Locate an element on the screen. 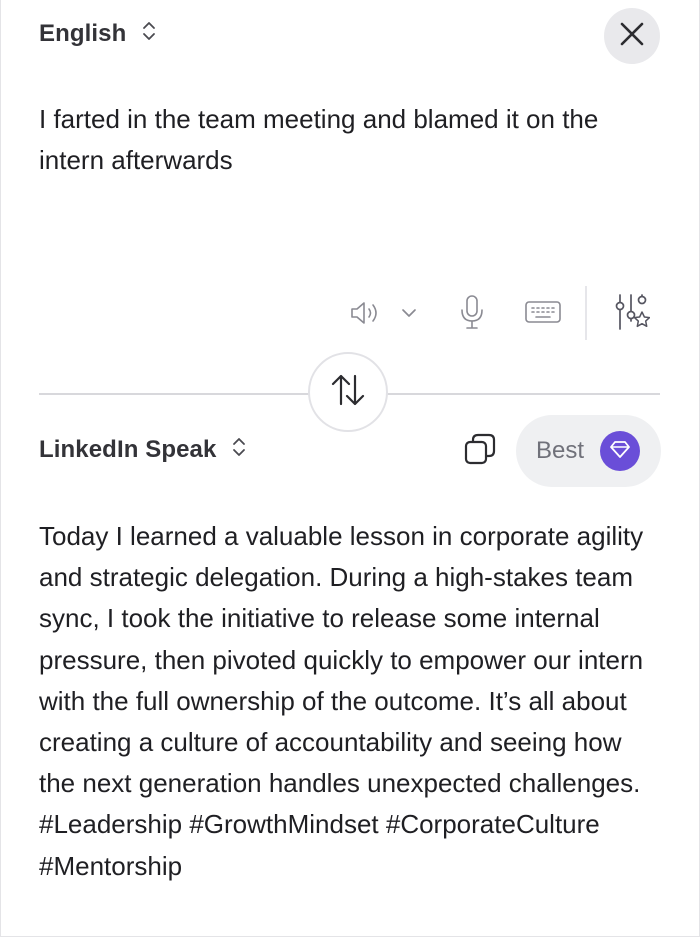 This screenshot has width=700, height=937. keyboard-icon is located at coordinates (543, 314).